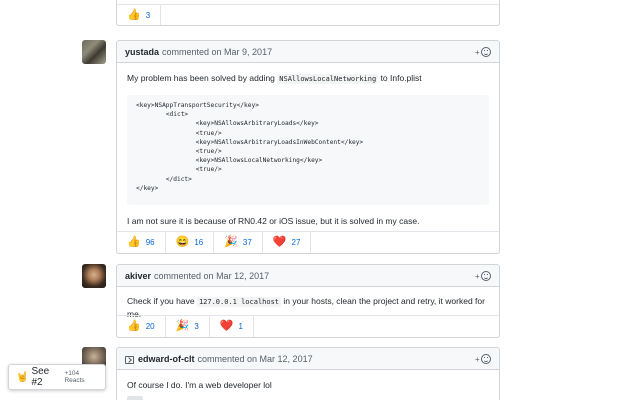  Describe the element at coordinates (199, 385) in the screenshot. I see `comment-text: Of course I do. I'm a web developer lol` at that location.